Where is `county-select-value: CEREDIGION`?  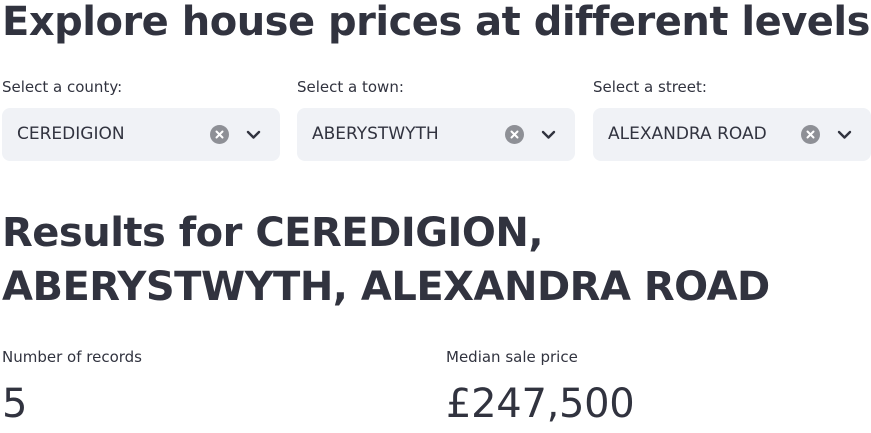 county-select-value: CEREDIGION is located at coordinates (71, 134).